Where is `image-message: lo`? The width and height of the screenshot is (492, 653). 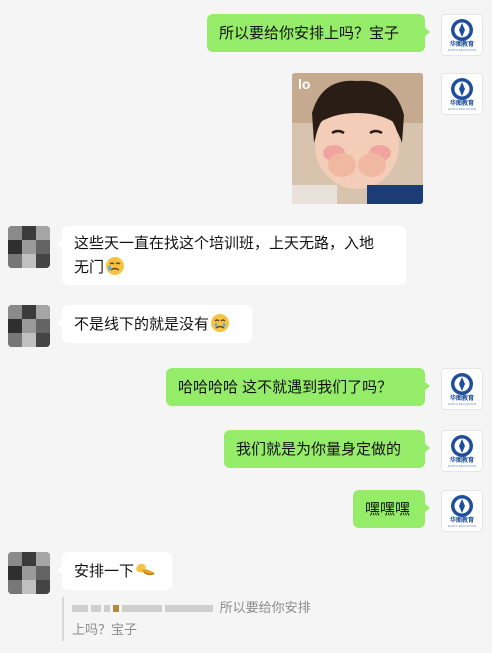 image-message: lo is located at coordinates (357, 138).